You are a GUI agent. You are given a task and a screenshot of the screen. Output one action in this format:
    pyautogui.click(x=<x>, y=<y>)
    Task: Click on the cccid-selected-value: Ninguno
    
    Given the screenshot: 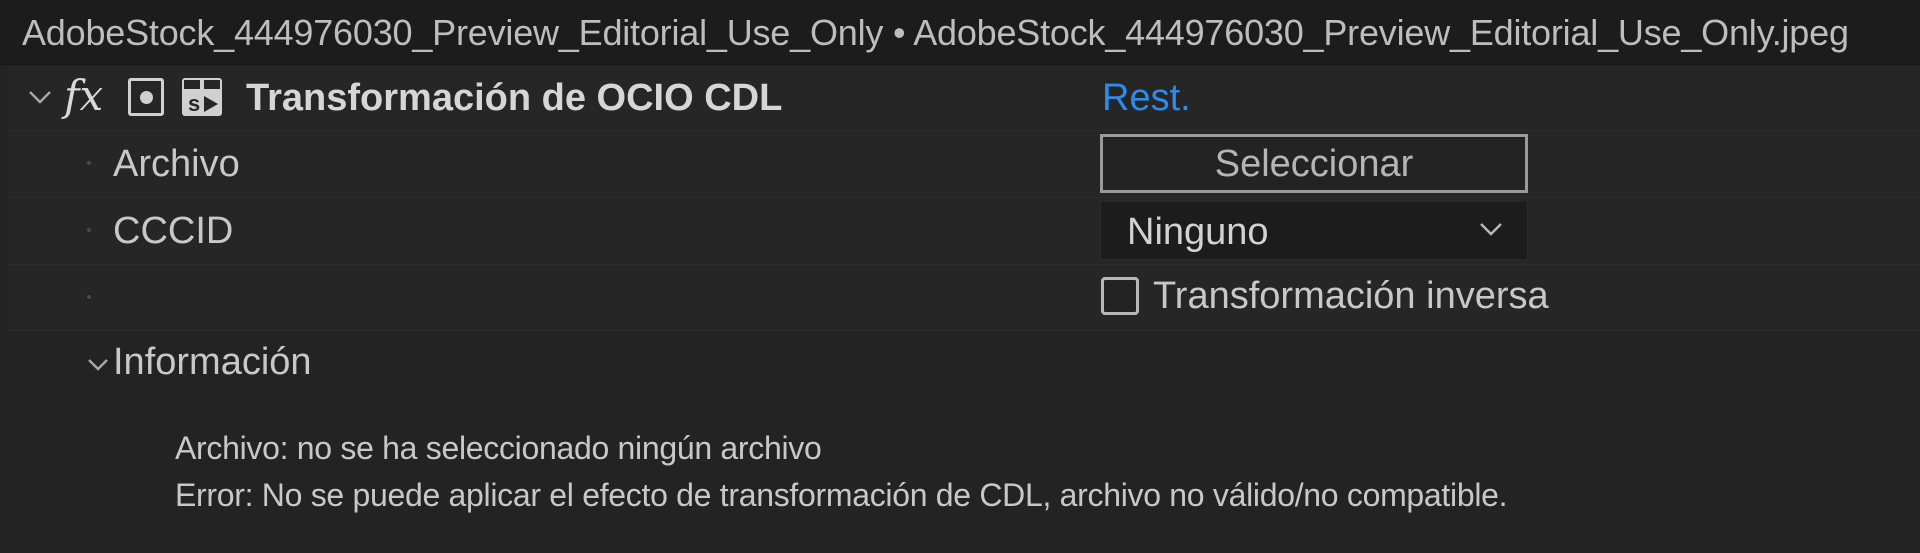 What is the action you would take?
    pyautogui.click(x=1198, y=232)
    